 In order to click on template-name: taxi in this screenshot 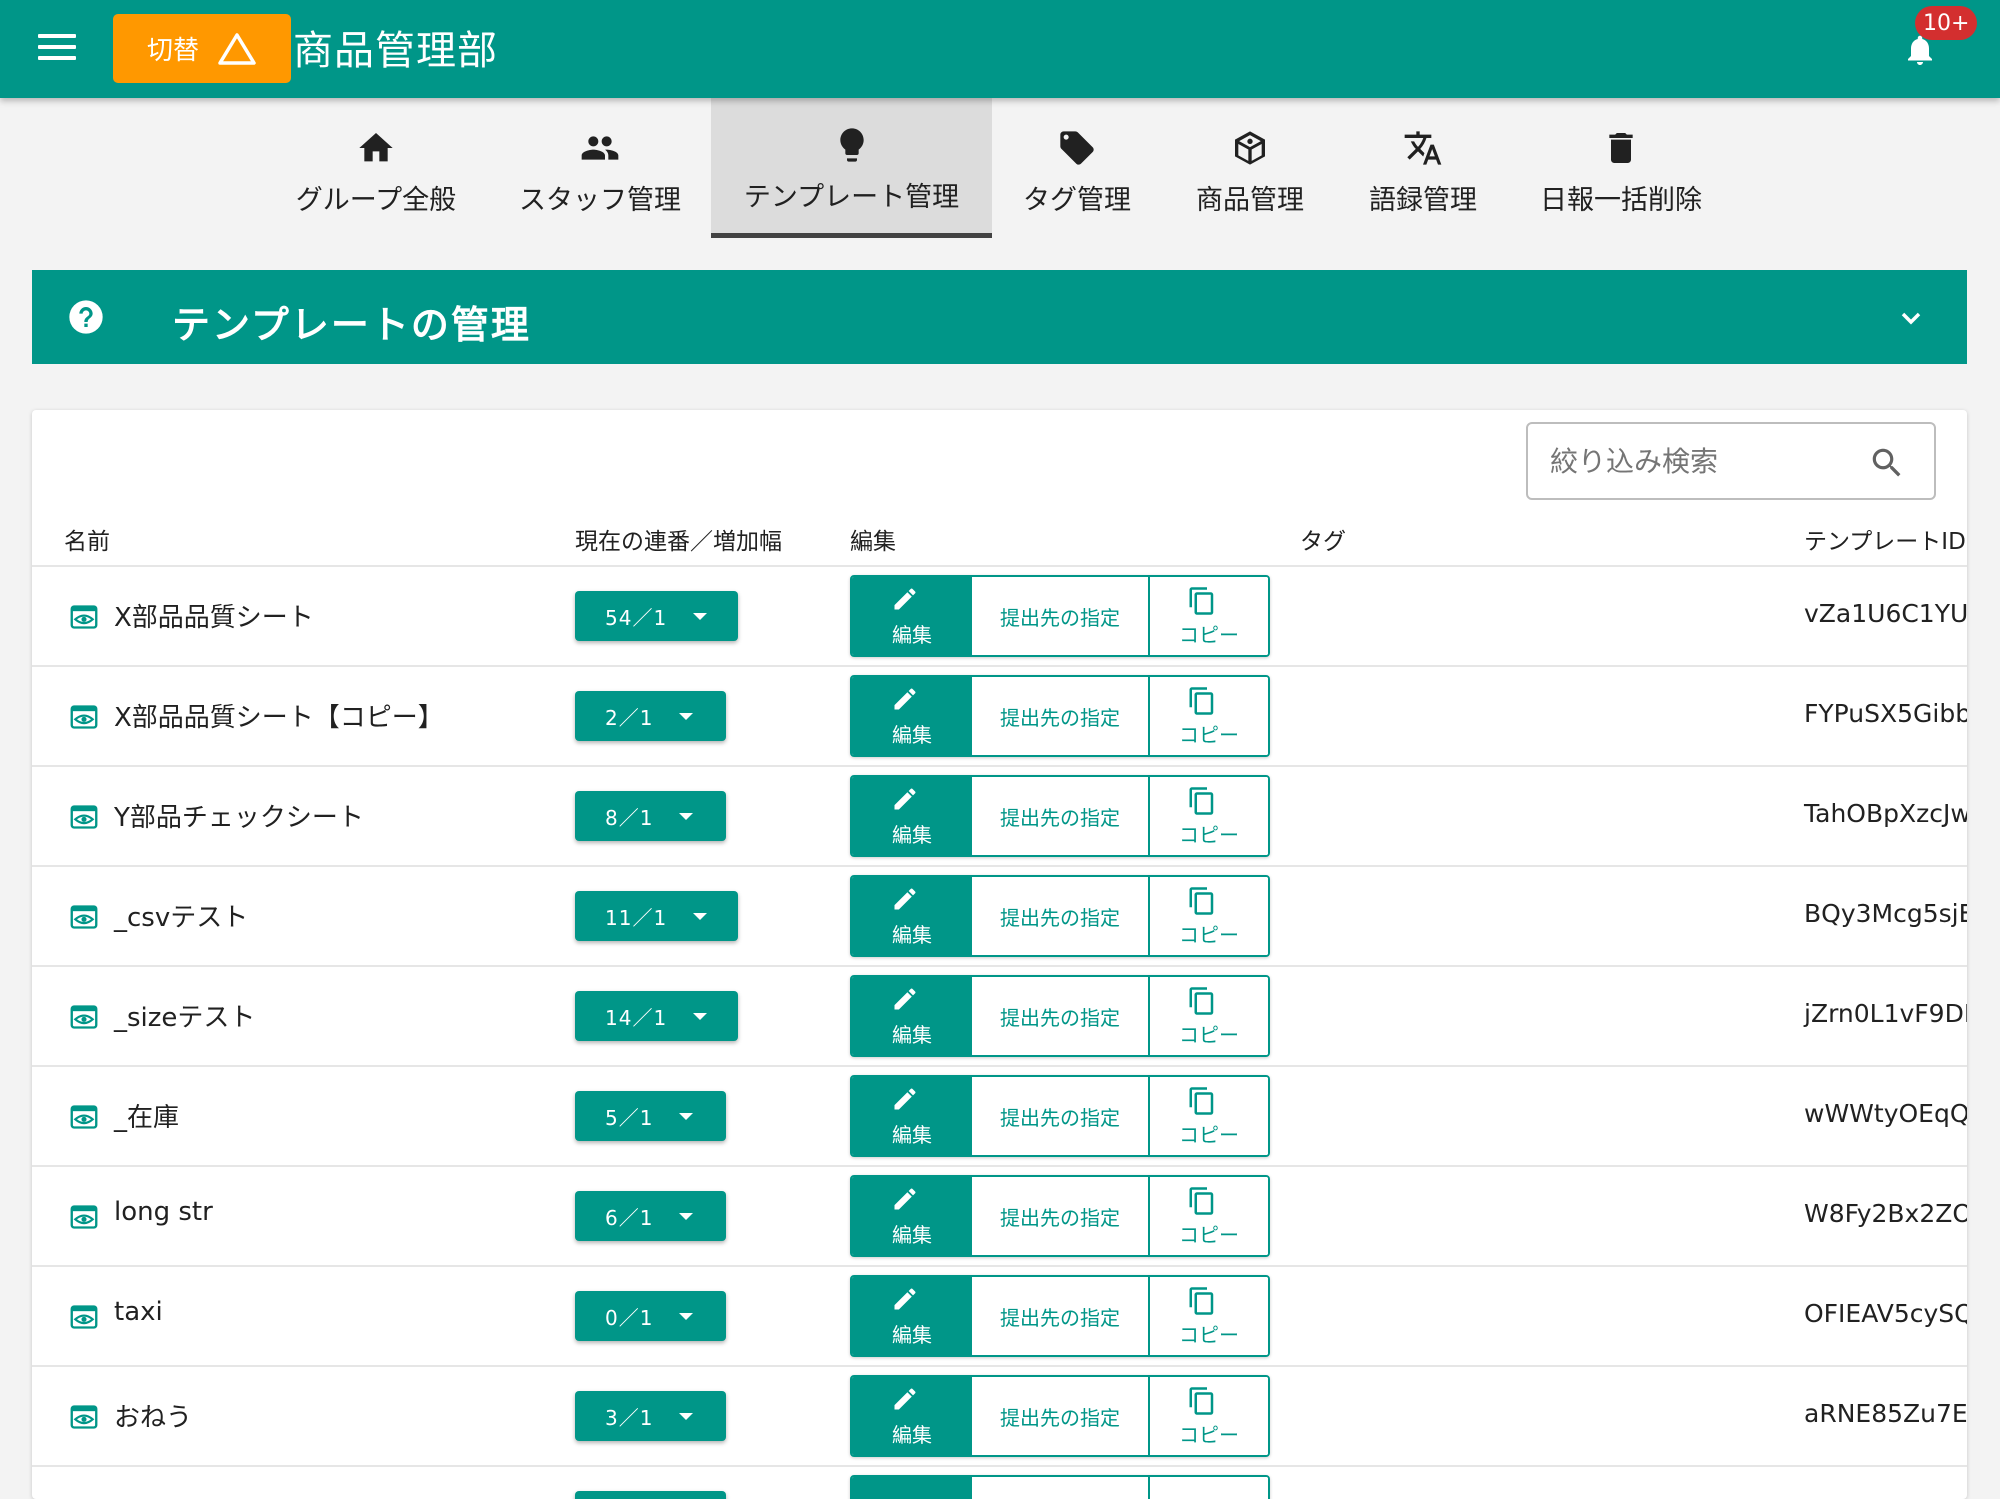, I will do `click(138, 1312)`.